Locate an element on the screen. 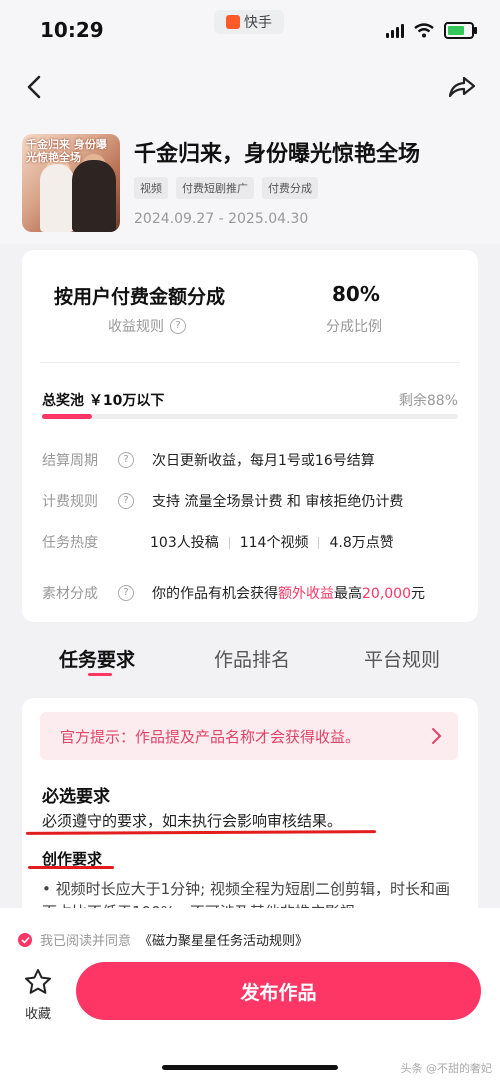 Image resolution: width=500 pixels, height=1082 pixels. drama-title: 千金归来，身份曝光惊艳全场 is located at coordinates (277, 154).